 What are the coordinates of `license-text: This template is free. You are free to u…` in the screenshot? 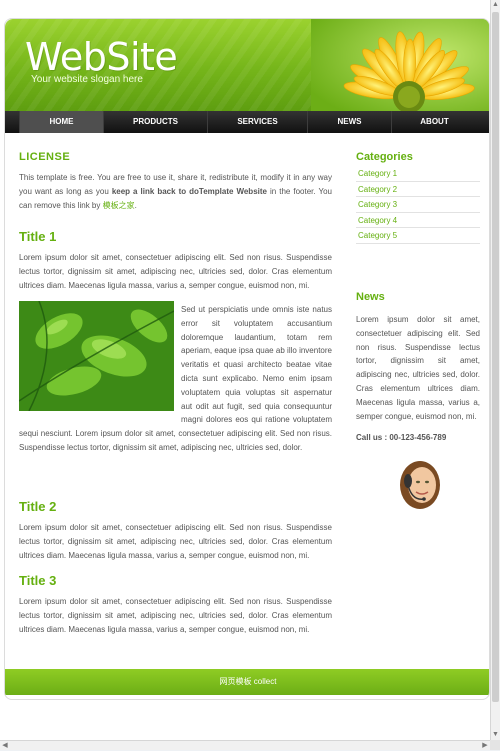 It's located at (175, 191).